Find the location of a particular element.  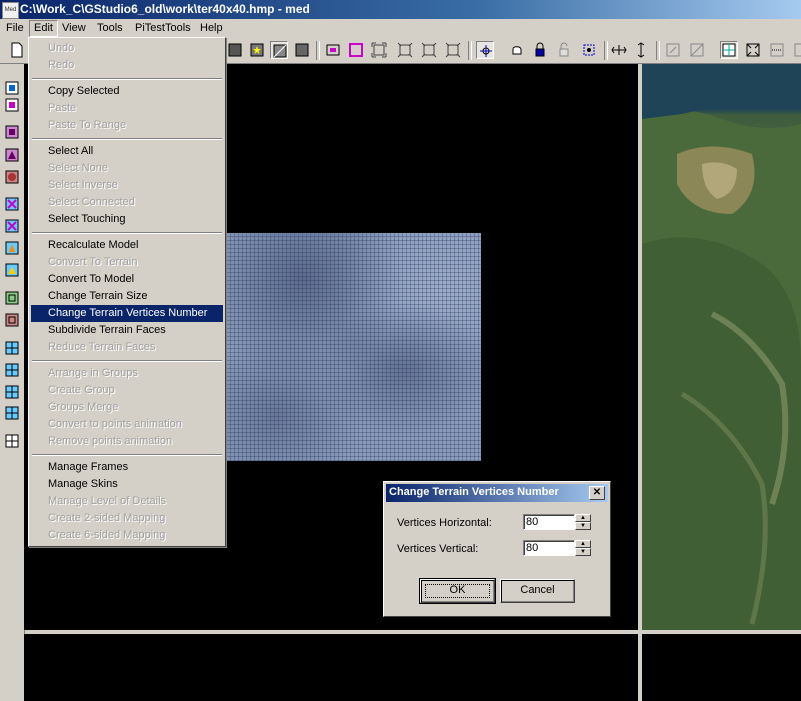

menu-copy-selected: Copy Selected is located at coordinates (127, 91).